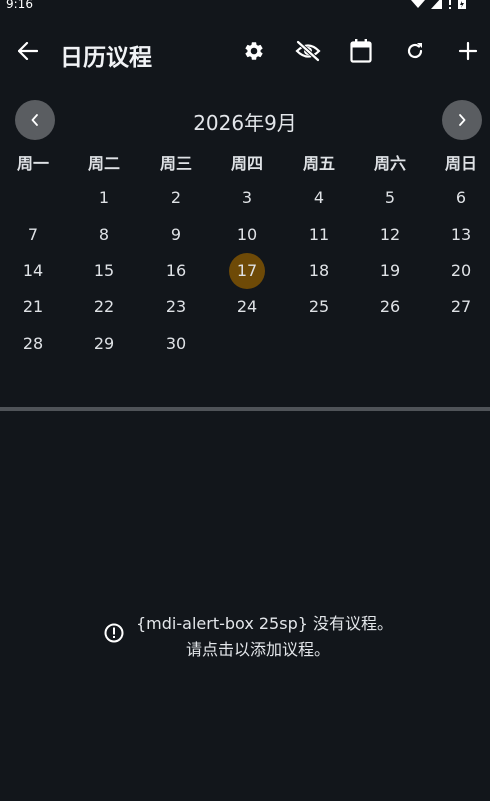 This screenshot has height=801, width=490. I want to click on day-cell: 19, so click(390, 271).